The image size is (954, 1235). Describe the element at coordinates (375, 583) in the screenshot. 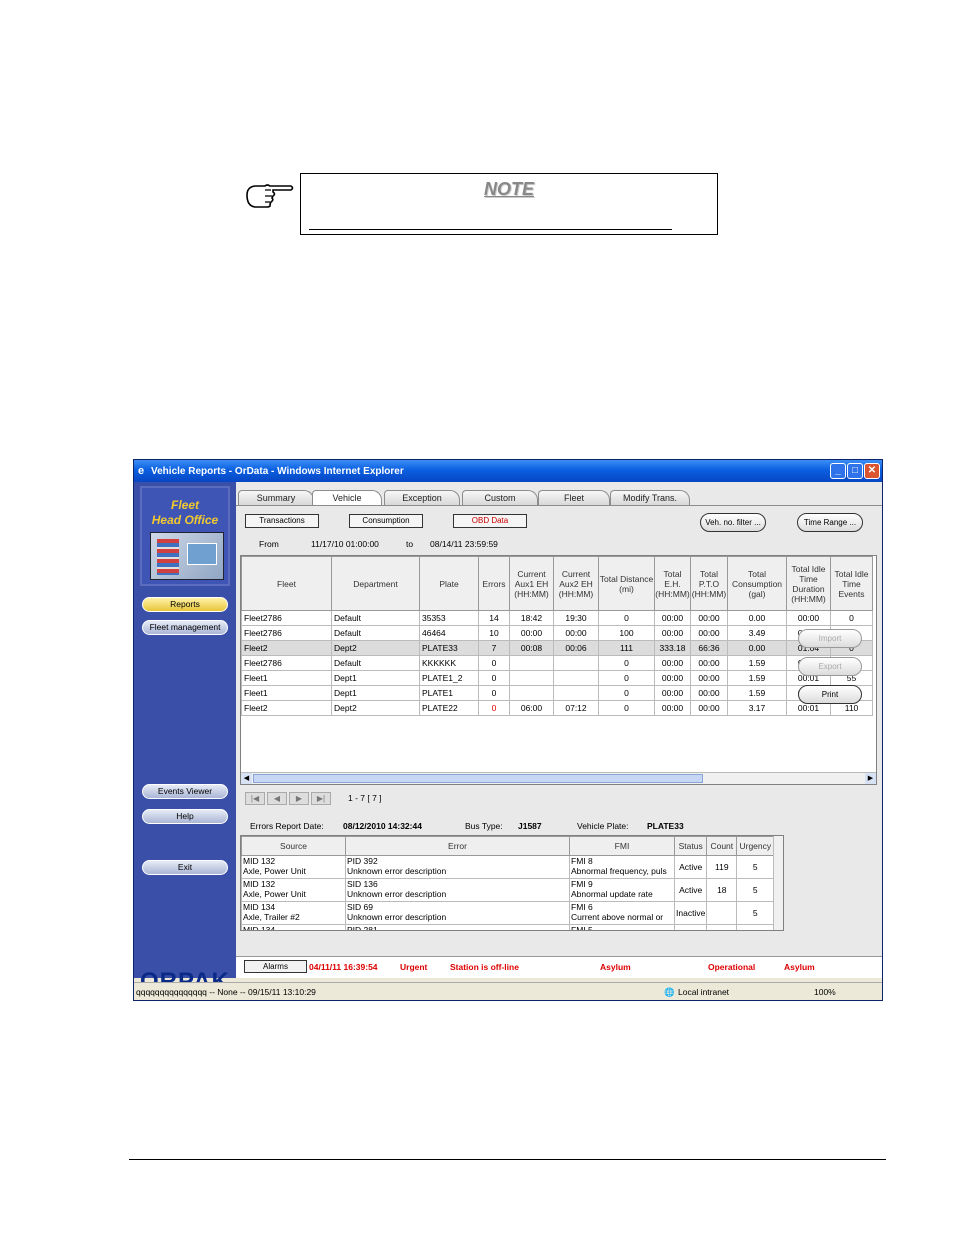

I see `col-department: Department` at that location.